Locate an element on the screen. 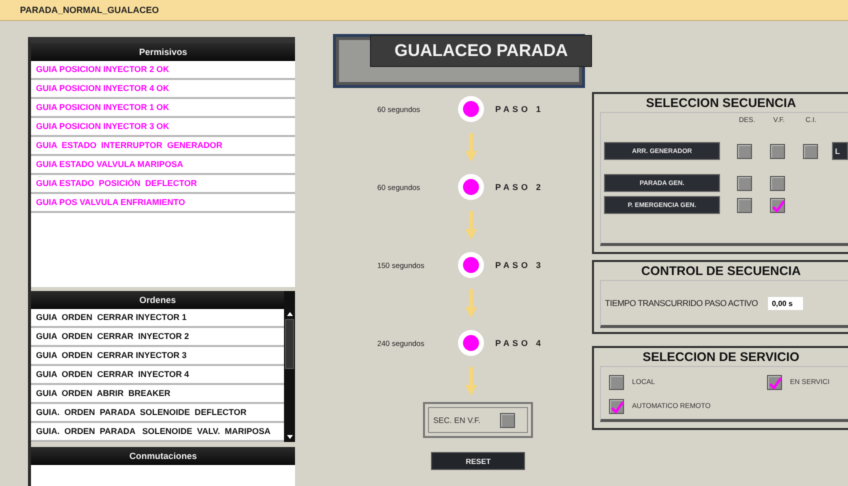  list-header: Permisivos is located at coordinates (163, 52).